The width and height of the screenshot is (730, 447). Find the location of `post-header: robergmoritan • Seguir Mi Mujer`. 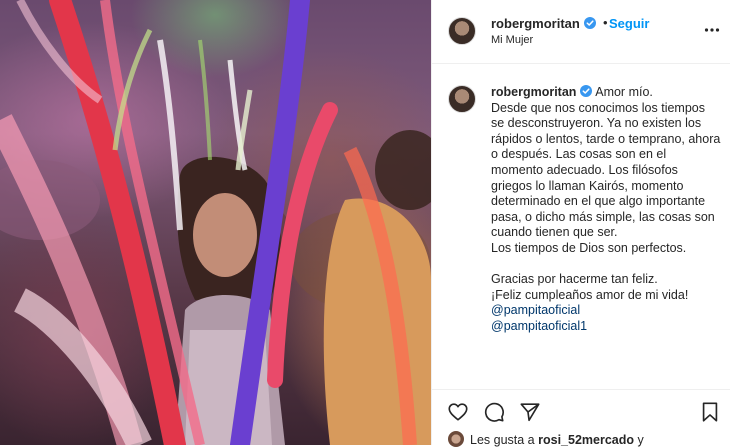

post-header: robergmoritan • Seguir Mi Mujer is located at coordinates (581, 32).